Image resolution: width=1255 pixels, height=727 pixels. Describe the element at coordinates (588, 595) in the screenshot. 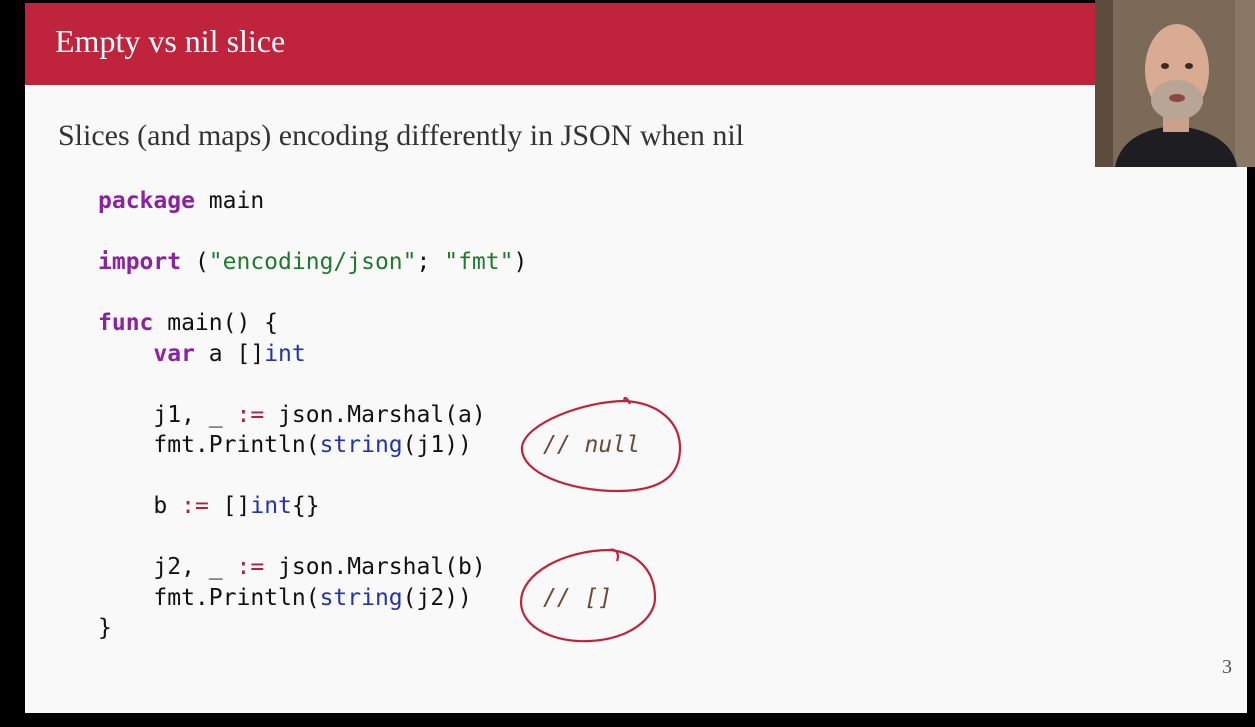

I see `ink-circle-empty-array` at that location.